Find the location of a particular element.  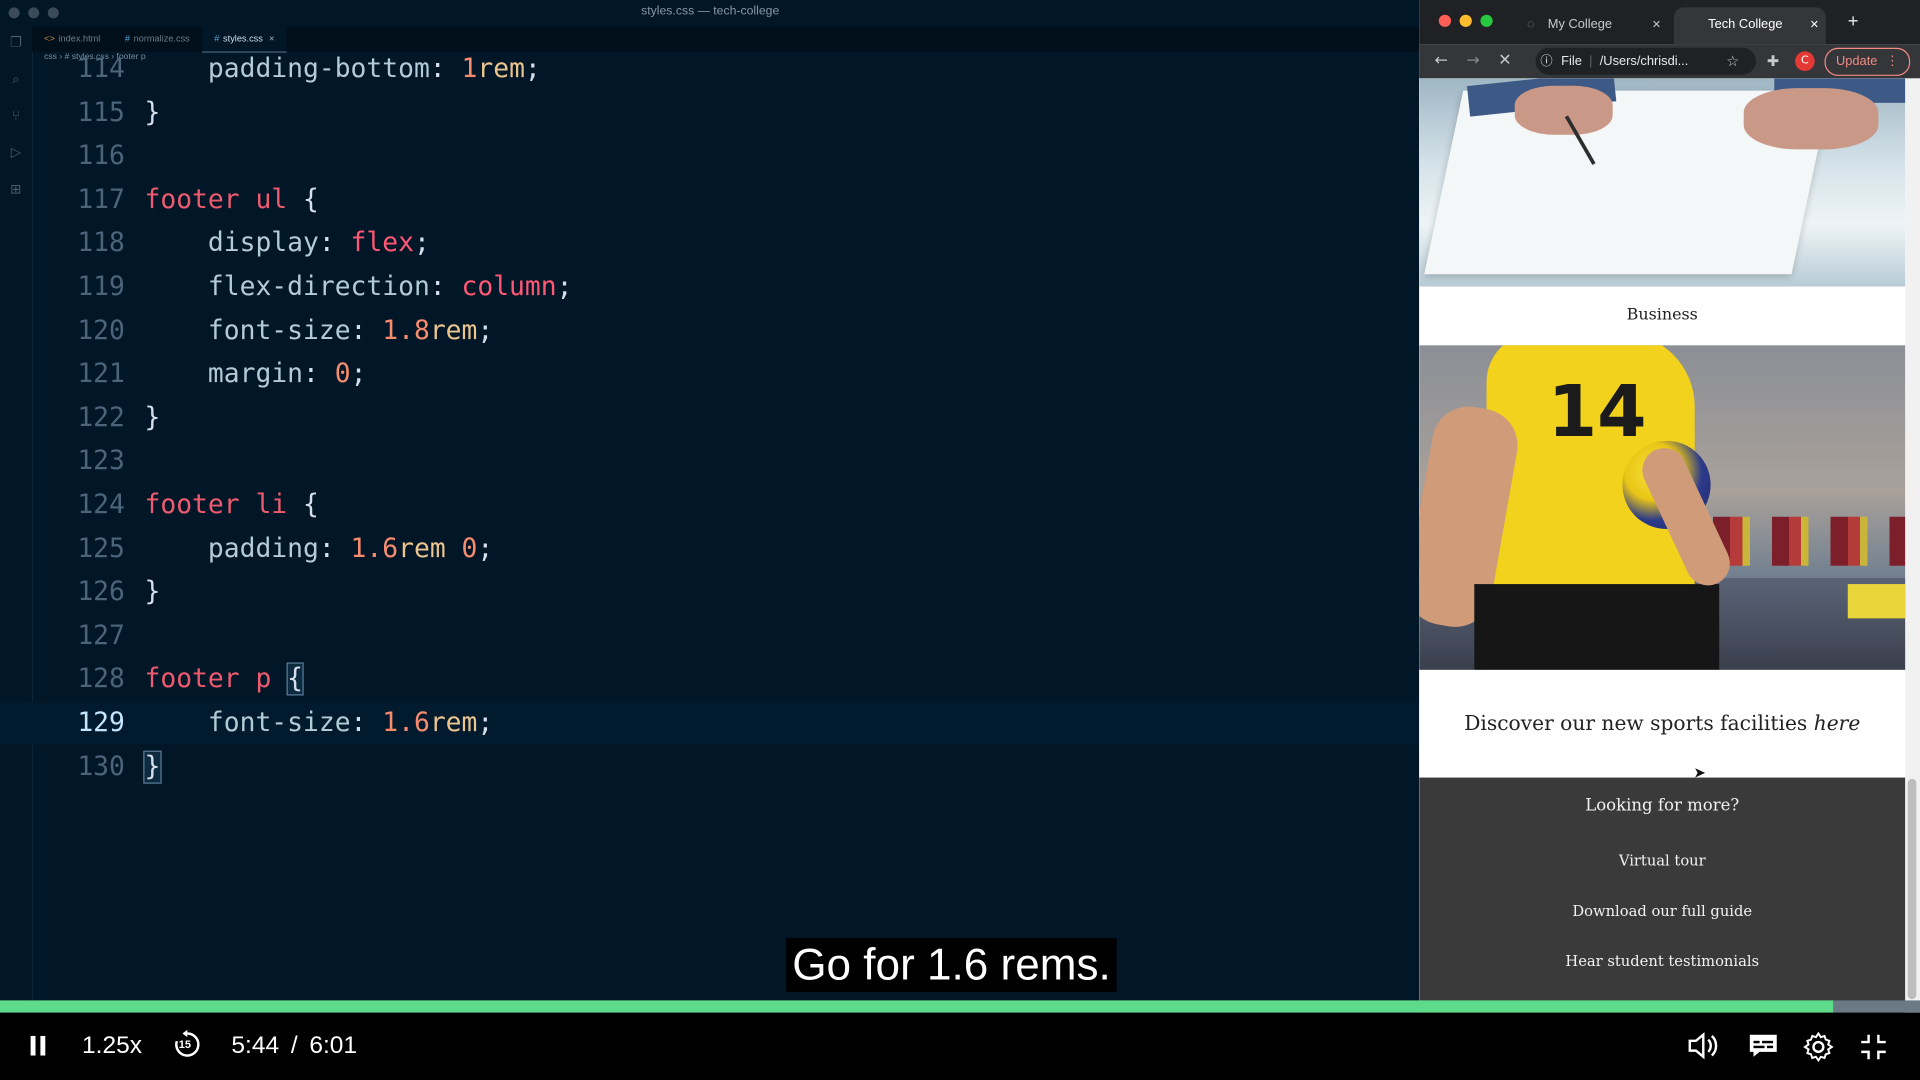

stop-loading-icon: ✕ is located at coordinates (1505, 61).